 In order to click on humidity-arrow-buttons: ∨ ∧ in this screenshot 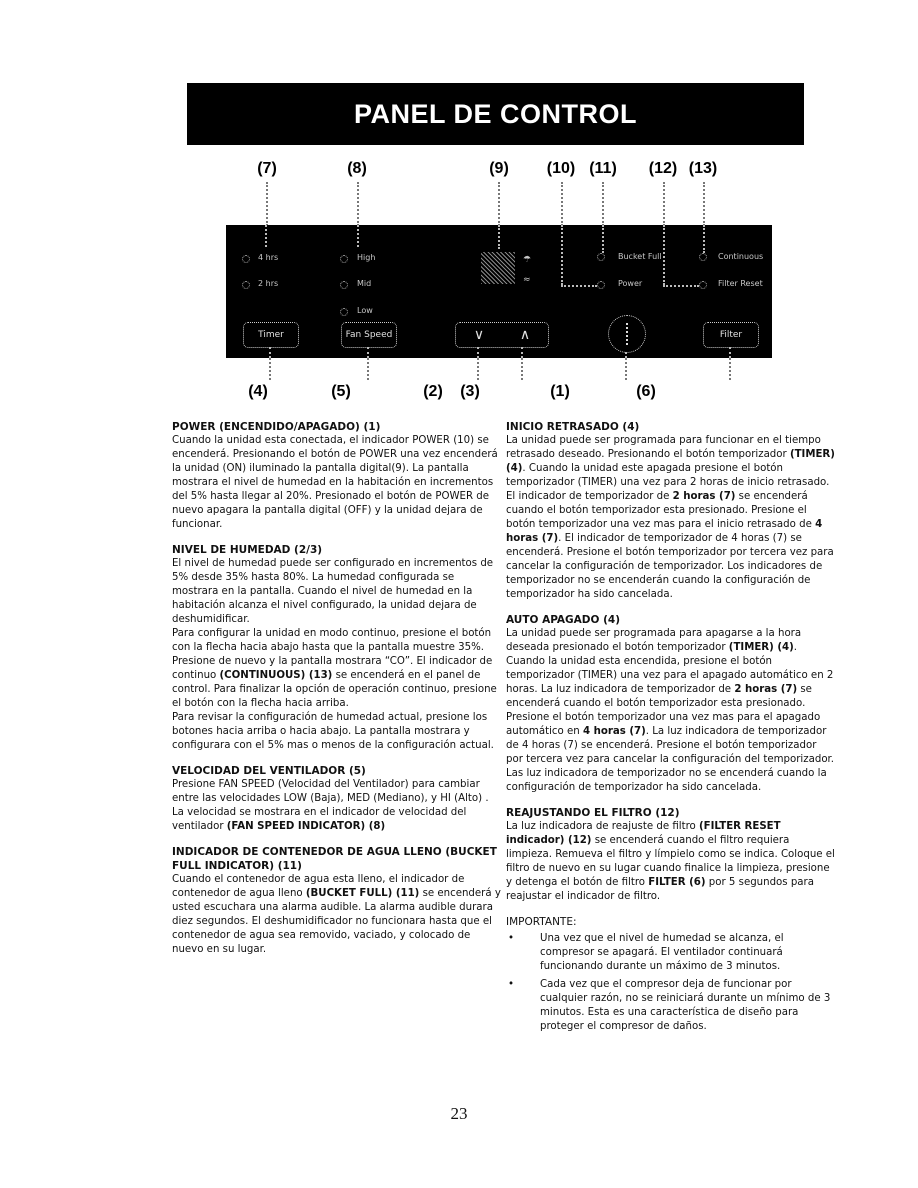, I will do `click(502, 335)`.